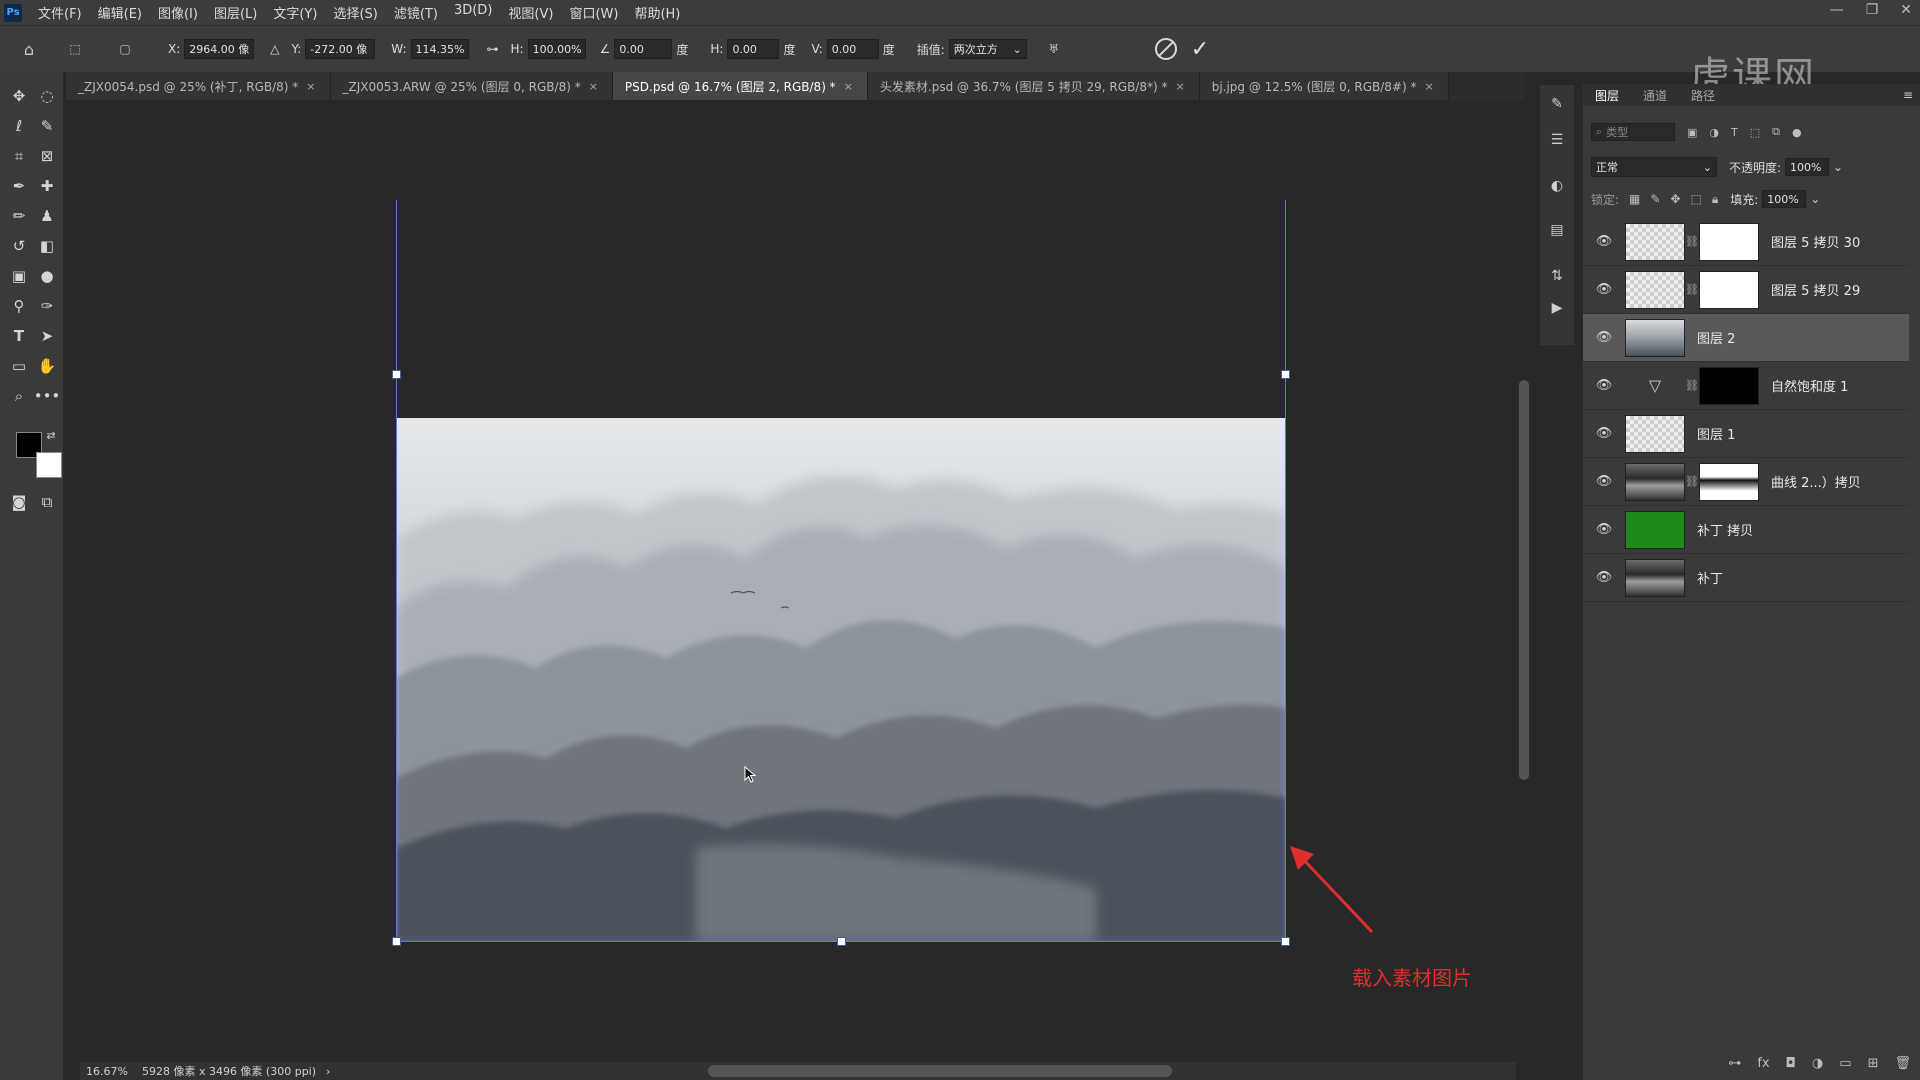 The image size is (1920, 1080). I want to click on delete-layer-icon: 🗑︎, so click(1902, 1063).